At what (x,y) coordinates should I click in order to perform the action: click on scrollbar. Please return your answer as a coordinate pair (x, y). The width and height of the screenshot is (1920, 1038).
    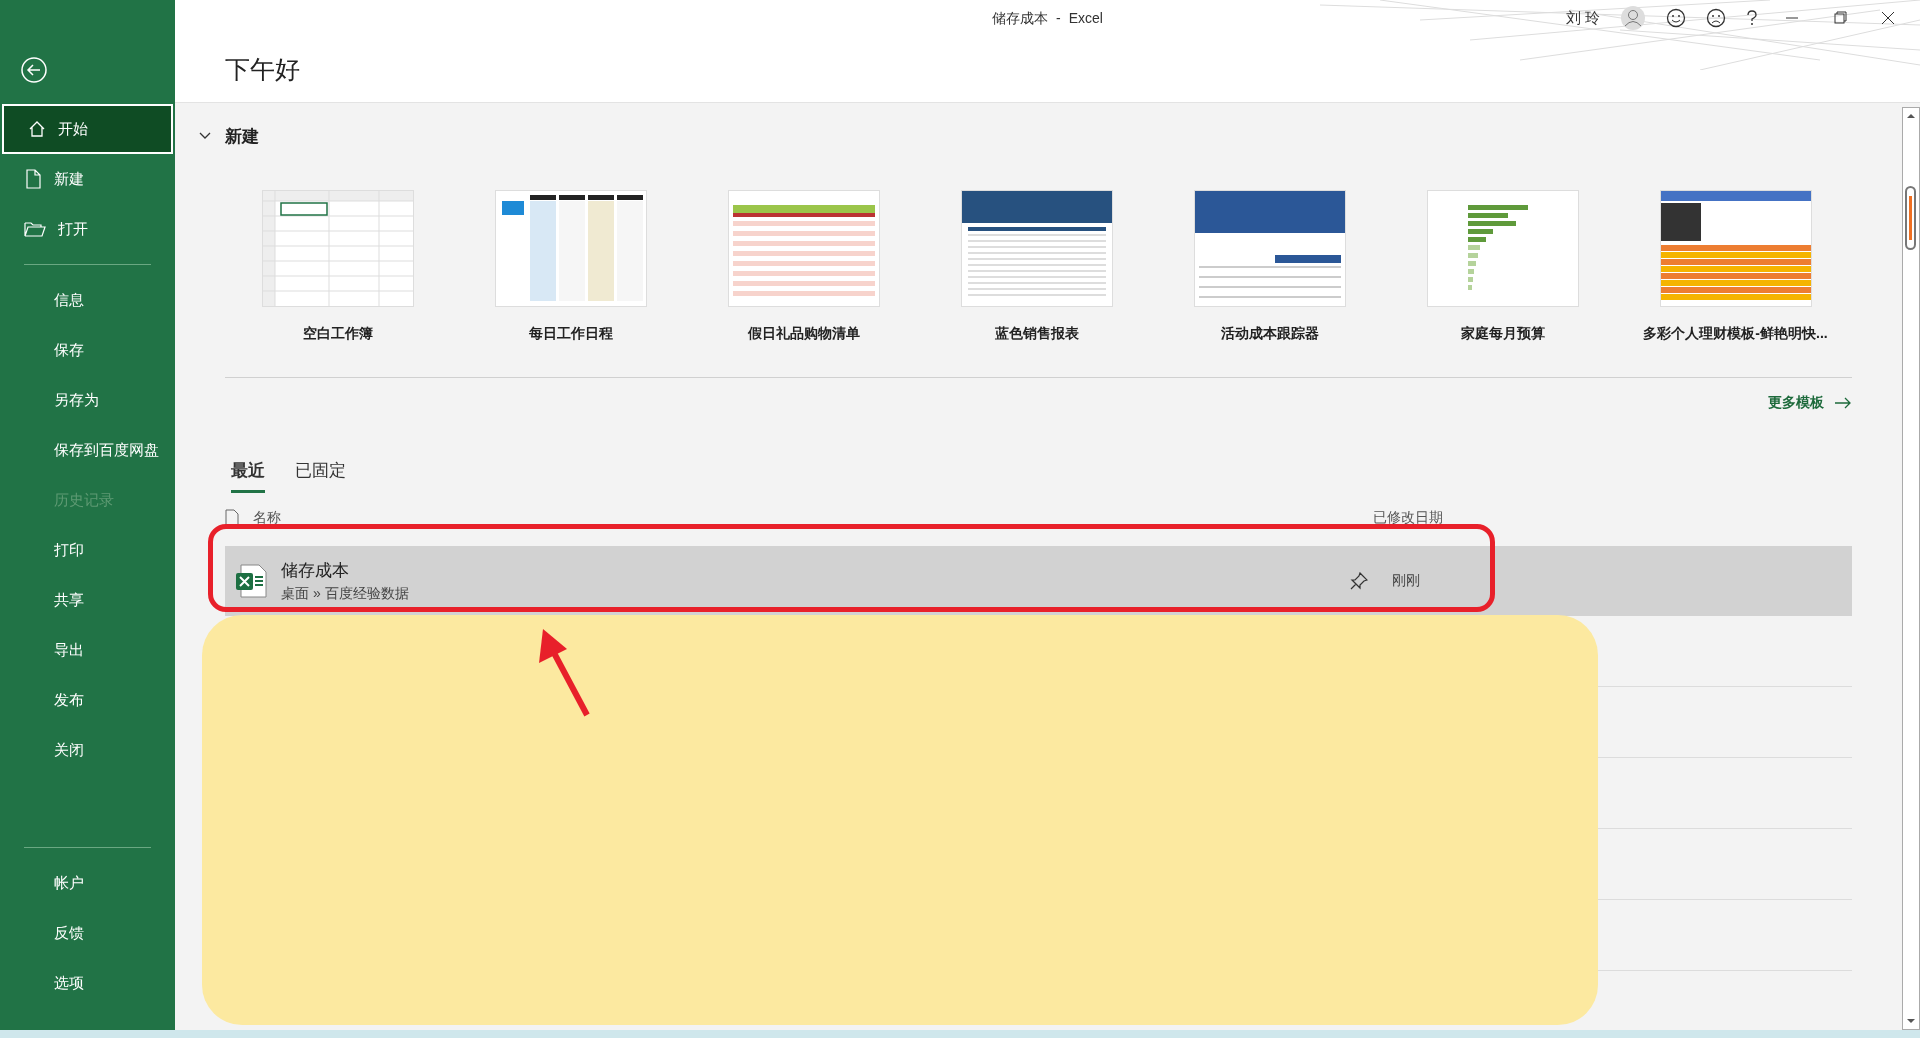
    Looking at the image, I should click on (1911, 568).